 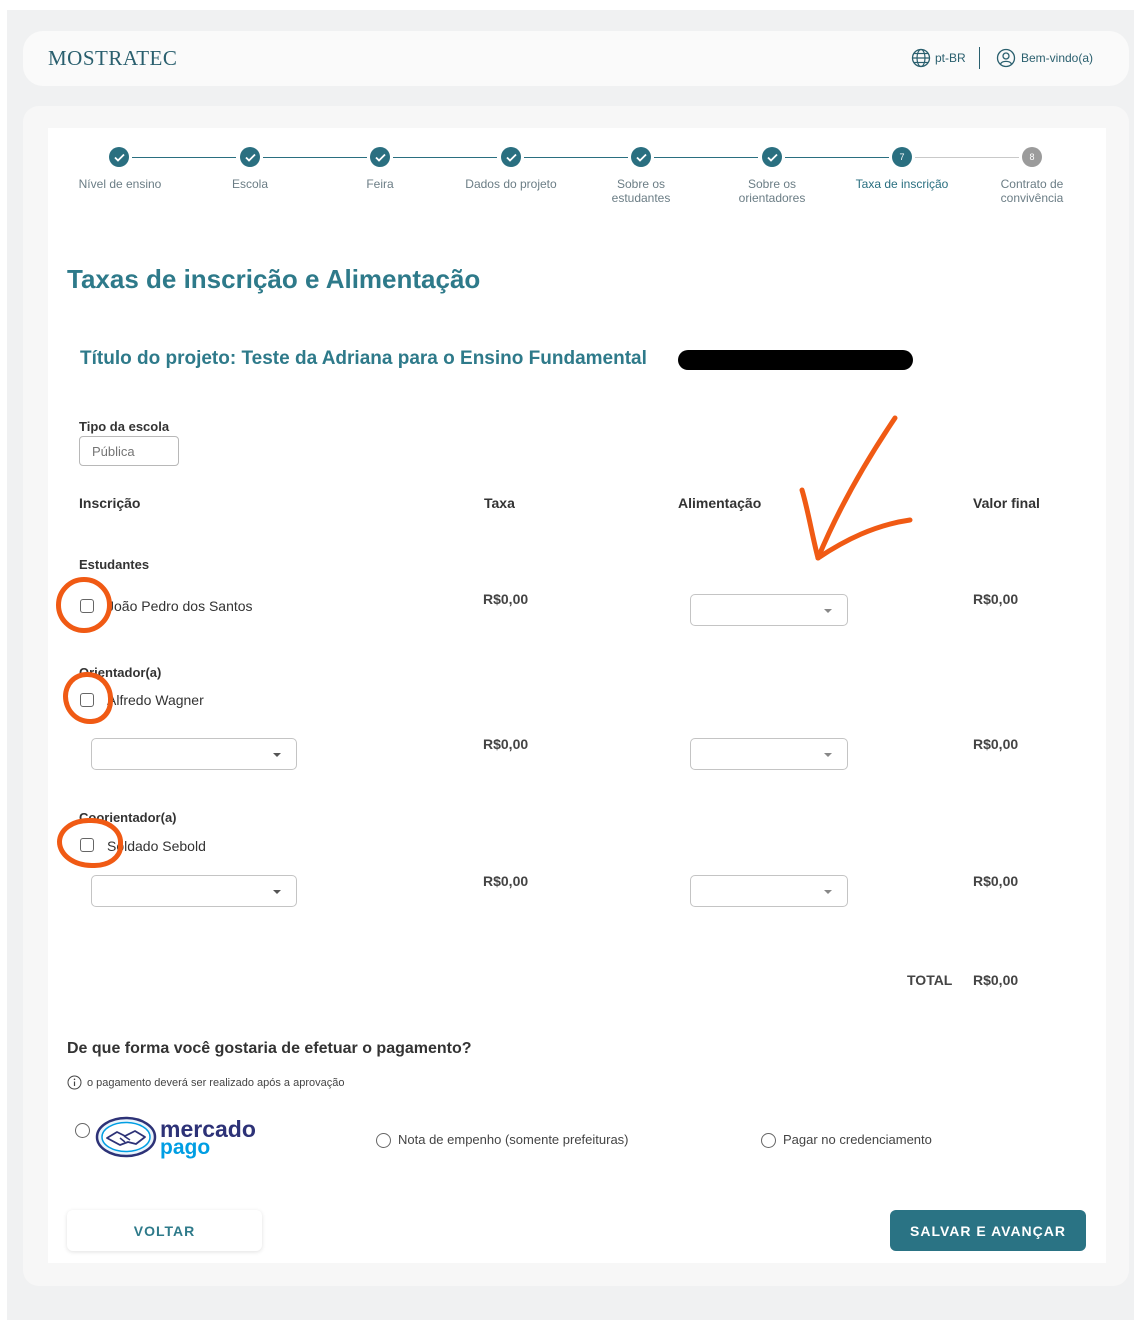 What do you see at coordinates (768, 1140) in the screenshot?
I see `radio-credenciamento` at bounding box center [768, 1140].